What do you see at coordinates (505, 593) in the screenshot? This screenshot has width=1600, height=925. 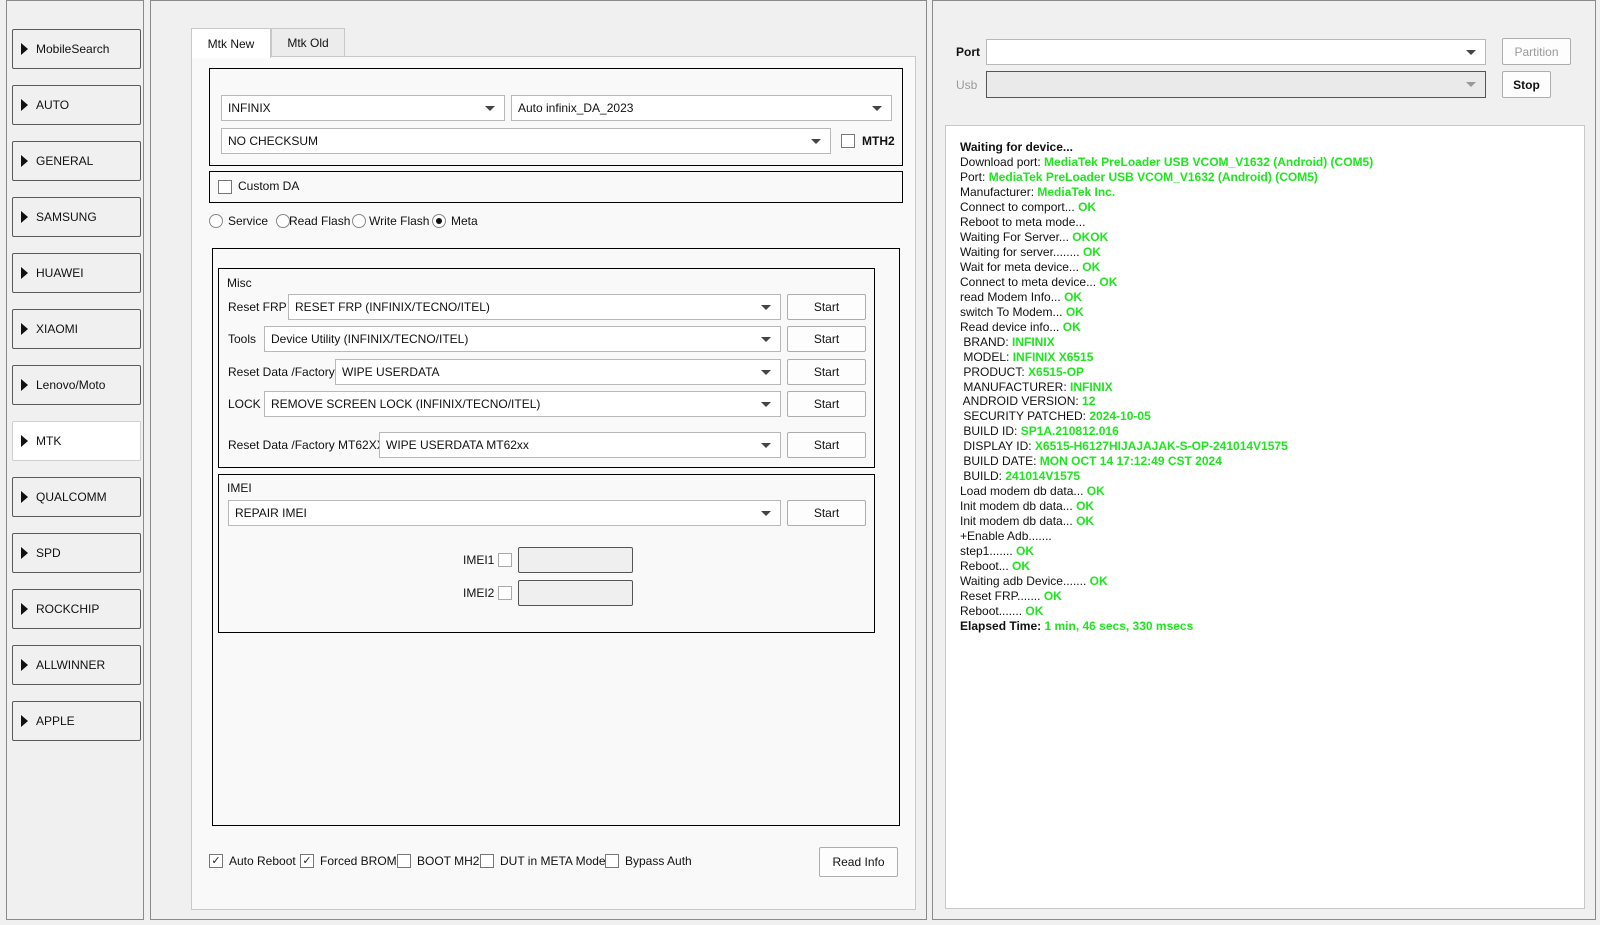 I see `imei2-checkbox` at bounding box center [505, 593].